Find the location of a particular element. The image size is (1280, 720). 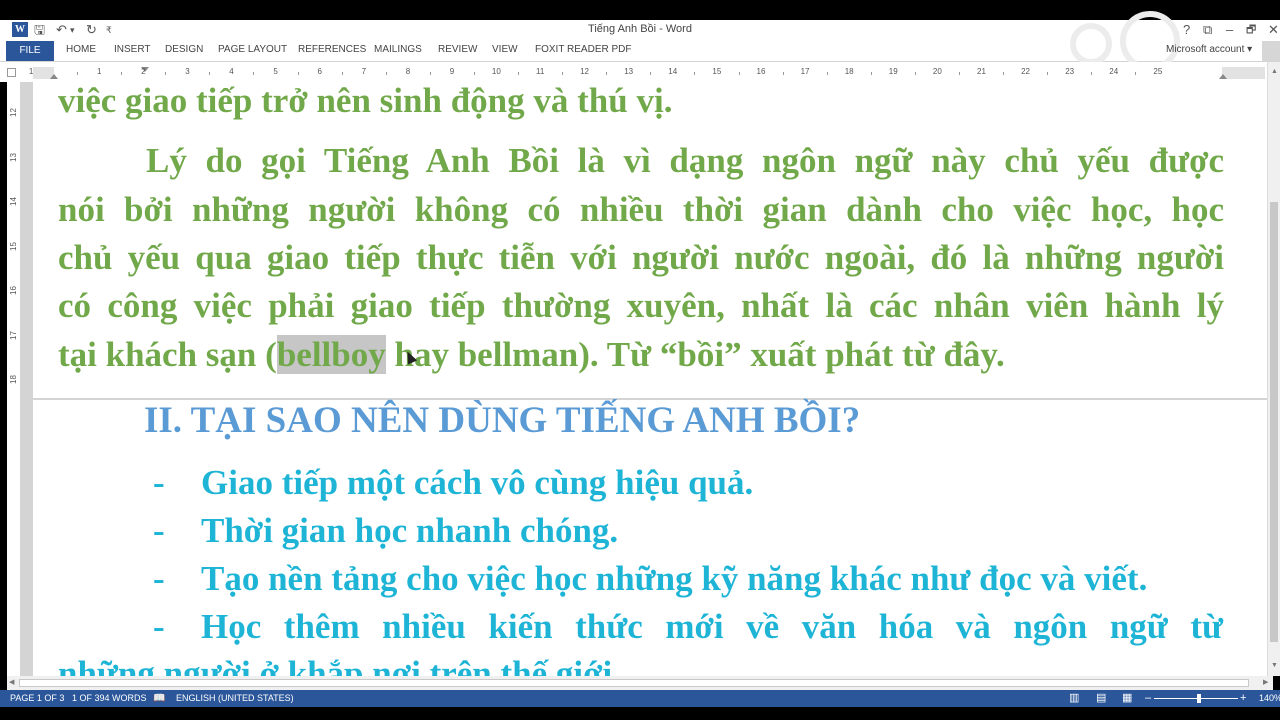

proofing-icon: 📖 is located at coordinates (159, 698).